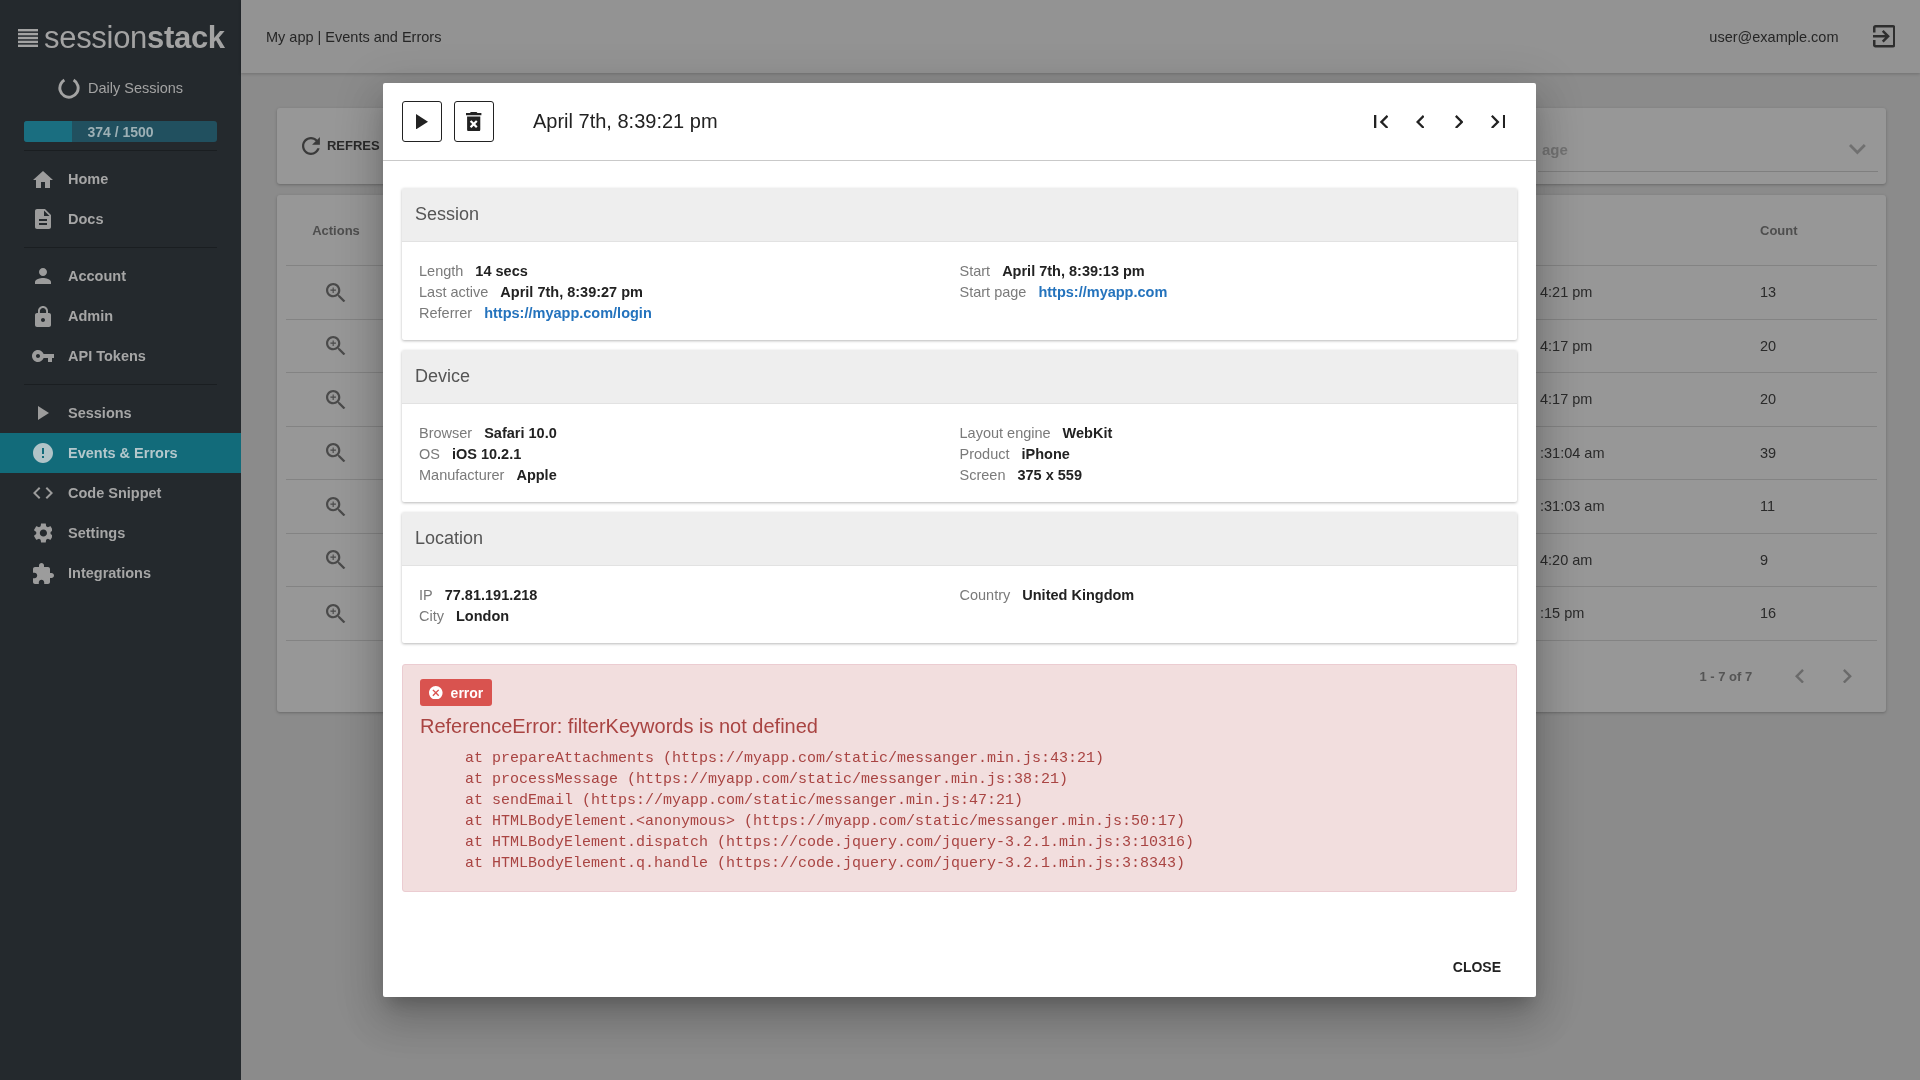 The height and width of the screenshot is (1080, 1920). I want to click on link: https://myapp.com, so click(1103, 292).